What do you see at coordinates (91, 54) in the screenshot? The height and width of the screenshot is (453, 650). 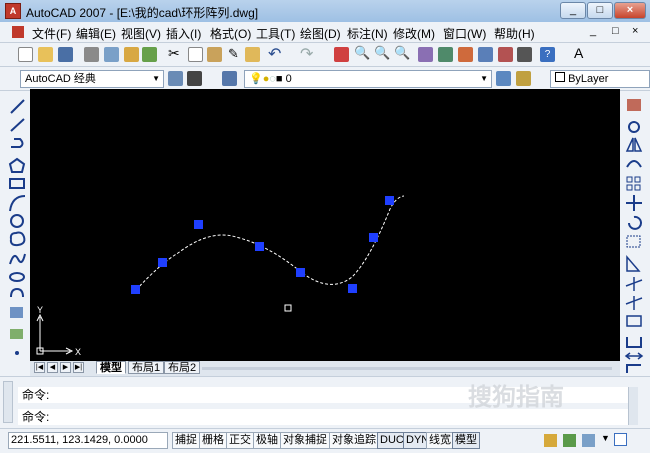 I see `print-icon` at bounding box center [91, 54].